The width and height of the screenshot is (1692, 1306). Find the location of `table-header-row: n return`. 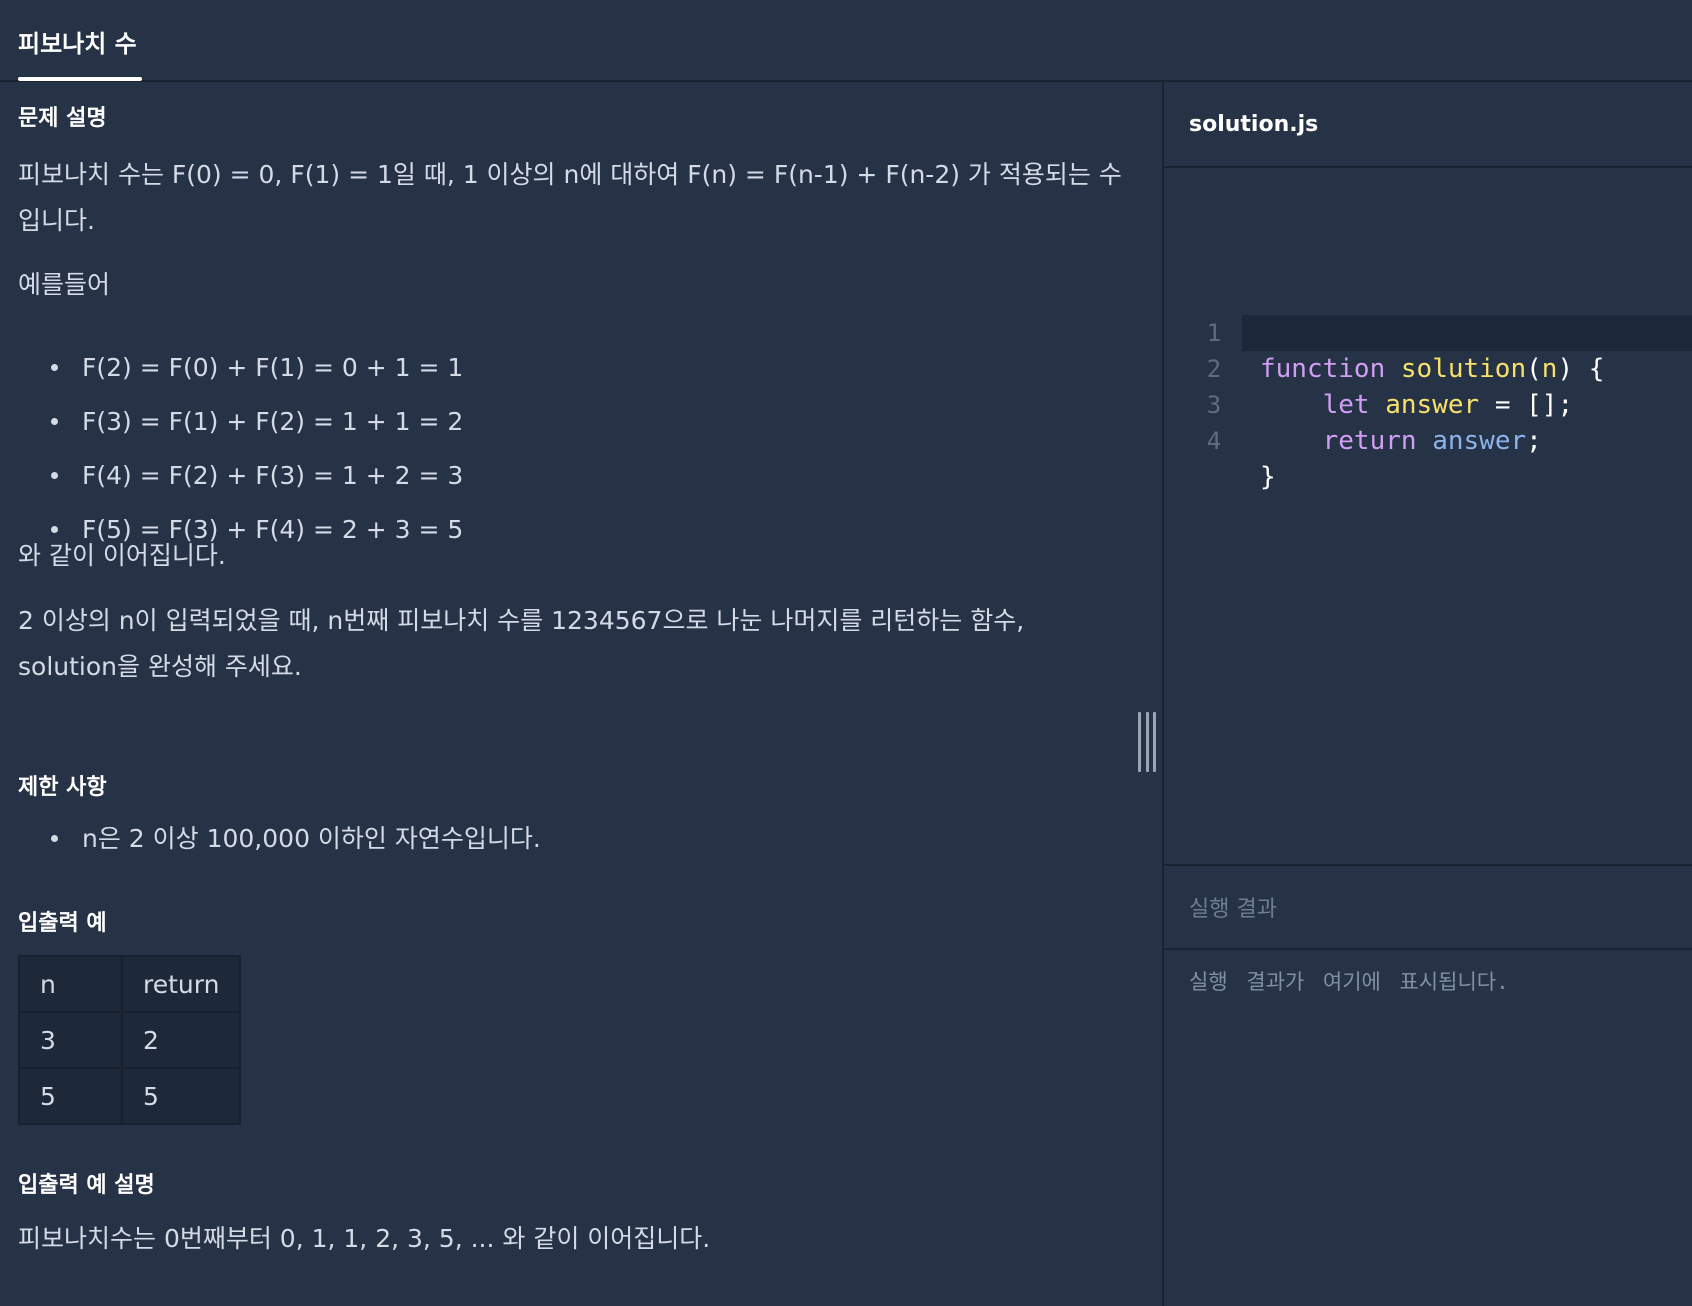

table-header-row: n return is located at coordinates (130, 984).